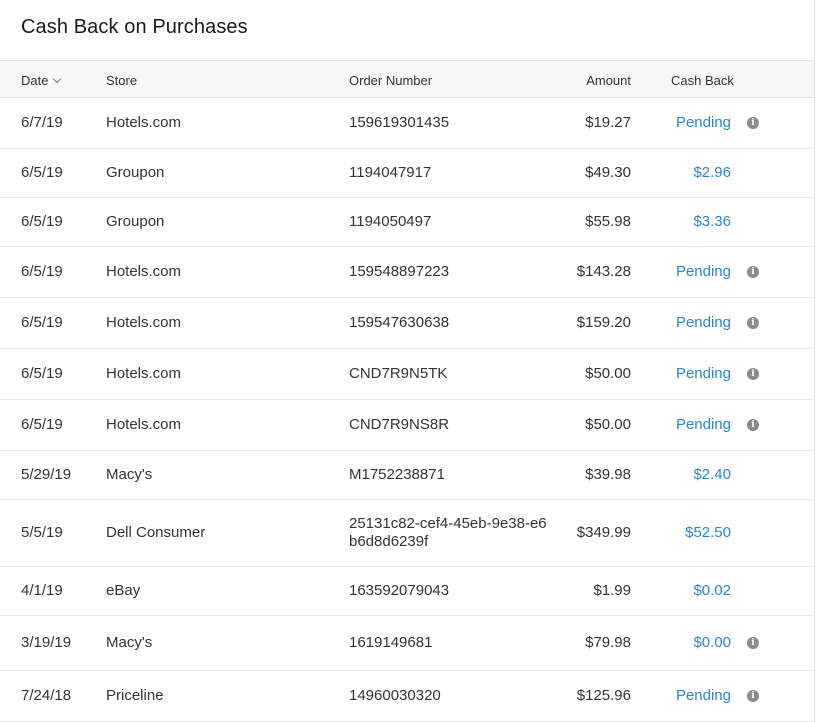 Image resolution: width=820 pixels, height=722 pixels. I want to click on row-store: Dell Consumer, so click(156, 532).